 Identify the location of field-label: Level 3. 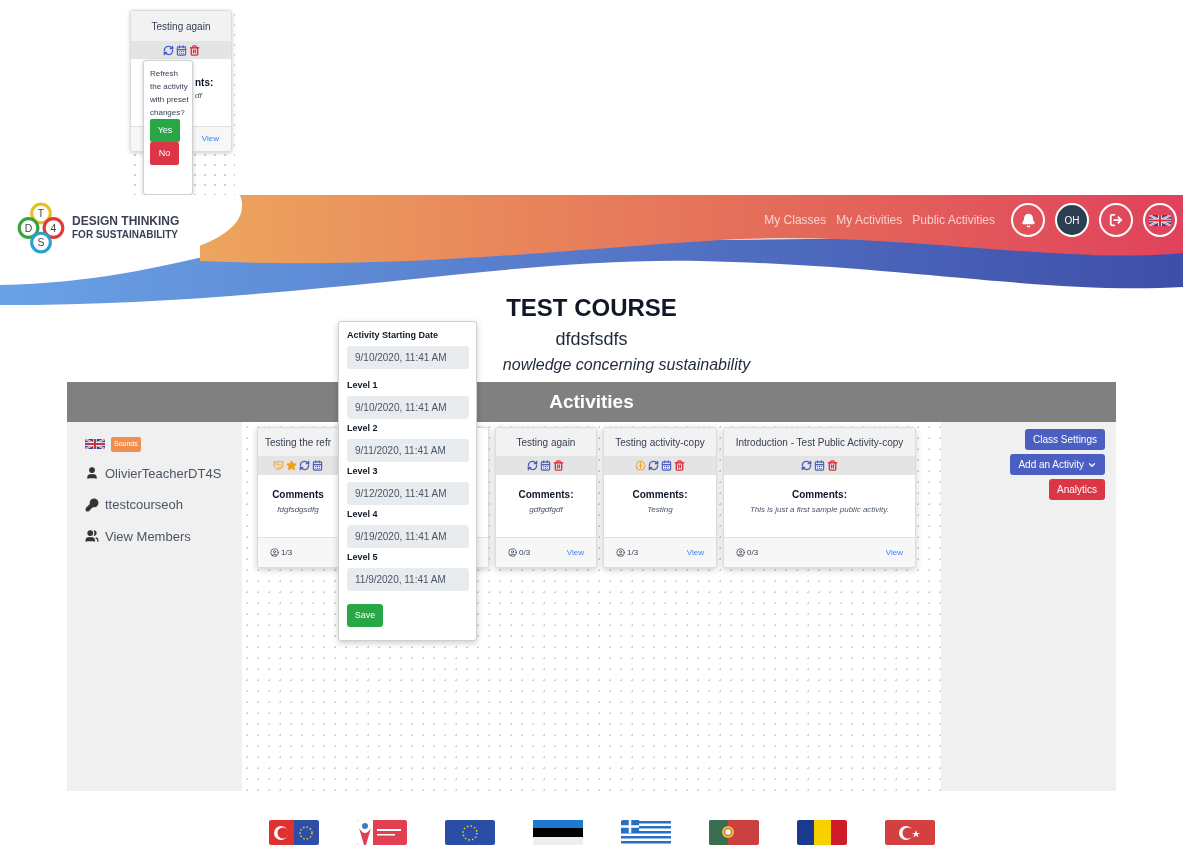
(363, 471).